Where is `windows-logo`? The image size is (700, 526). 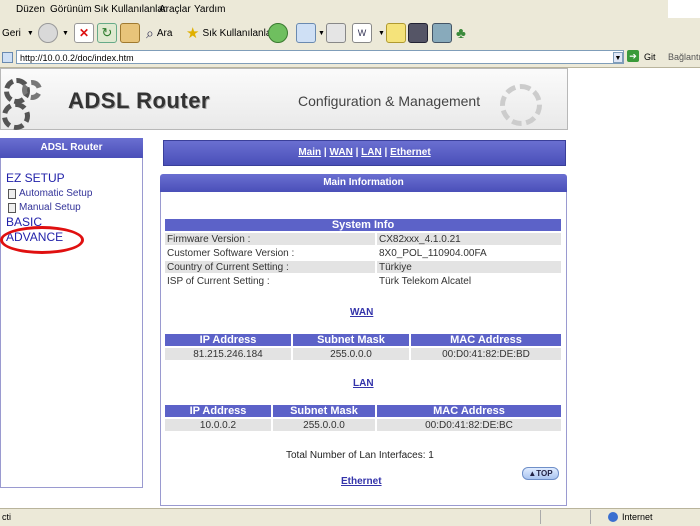
windows-logo is located at coordinates (684, 9).